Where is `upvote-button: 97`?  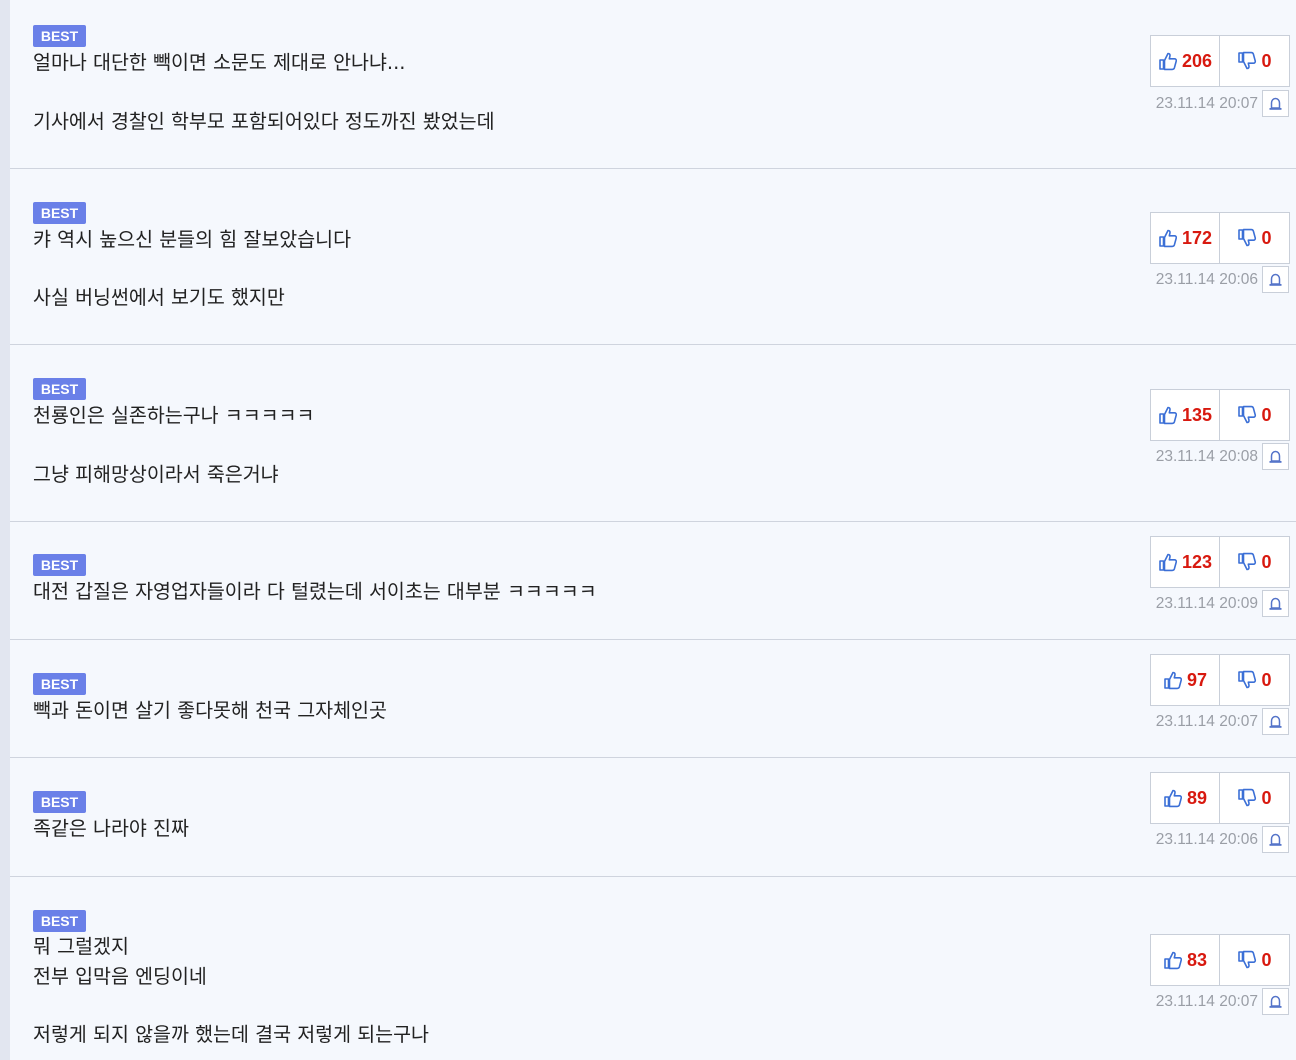 upvote-button: 97 is located at coordinates (1185, 680).